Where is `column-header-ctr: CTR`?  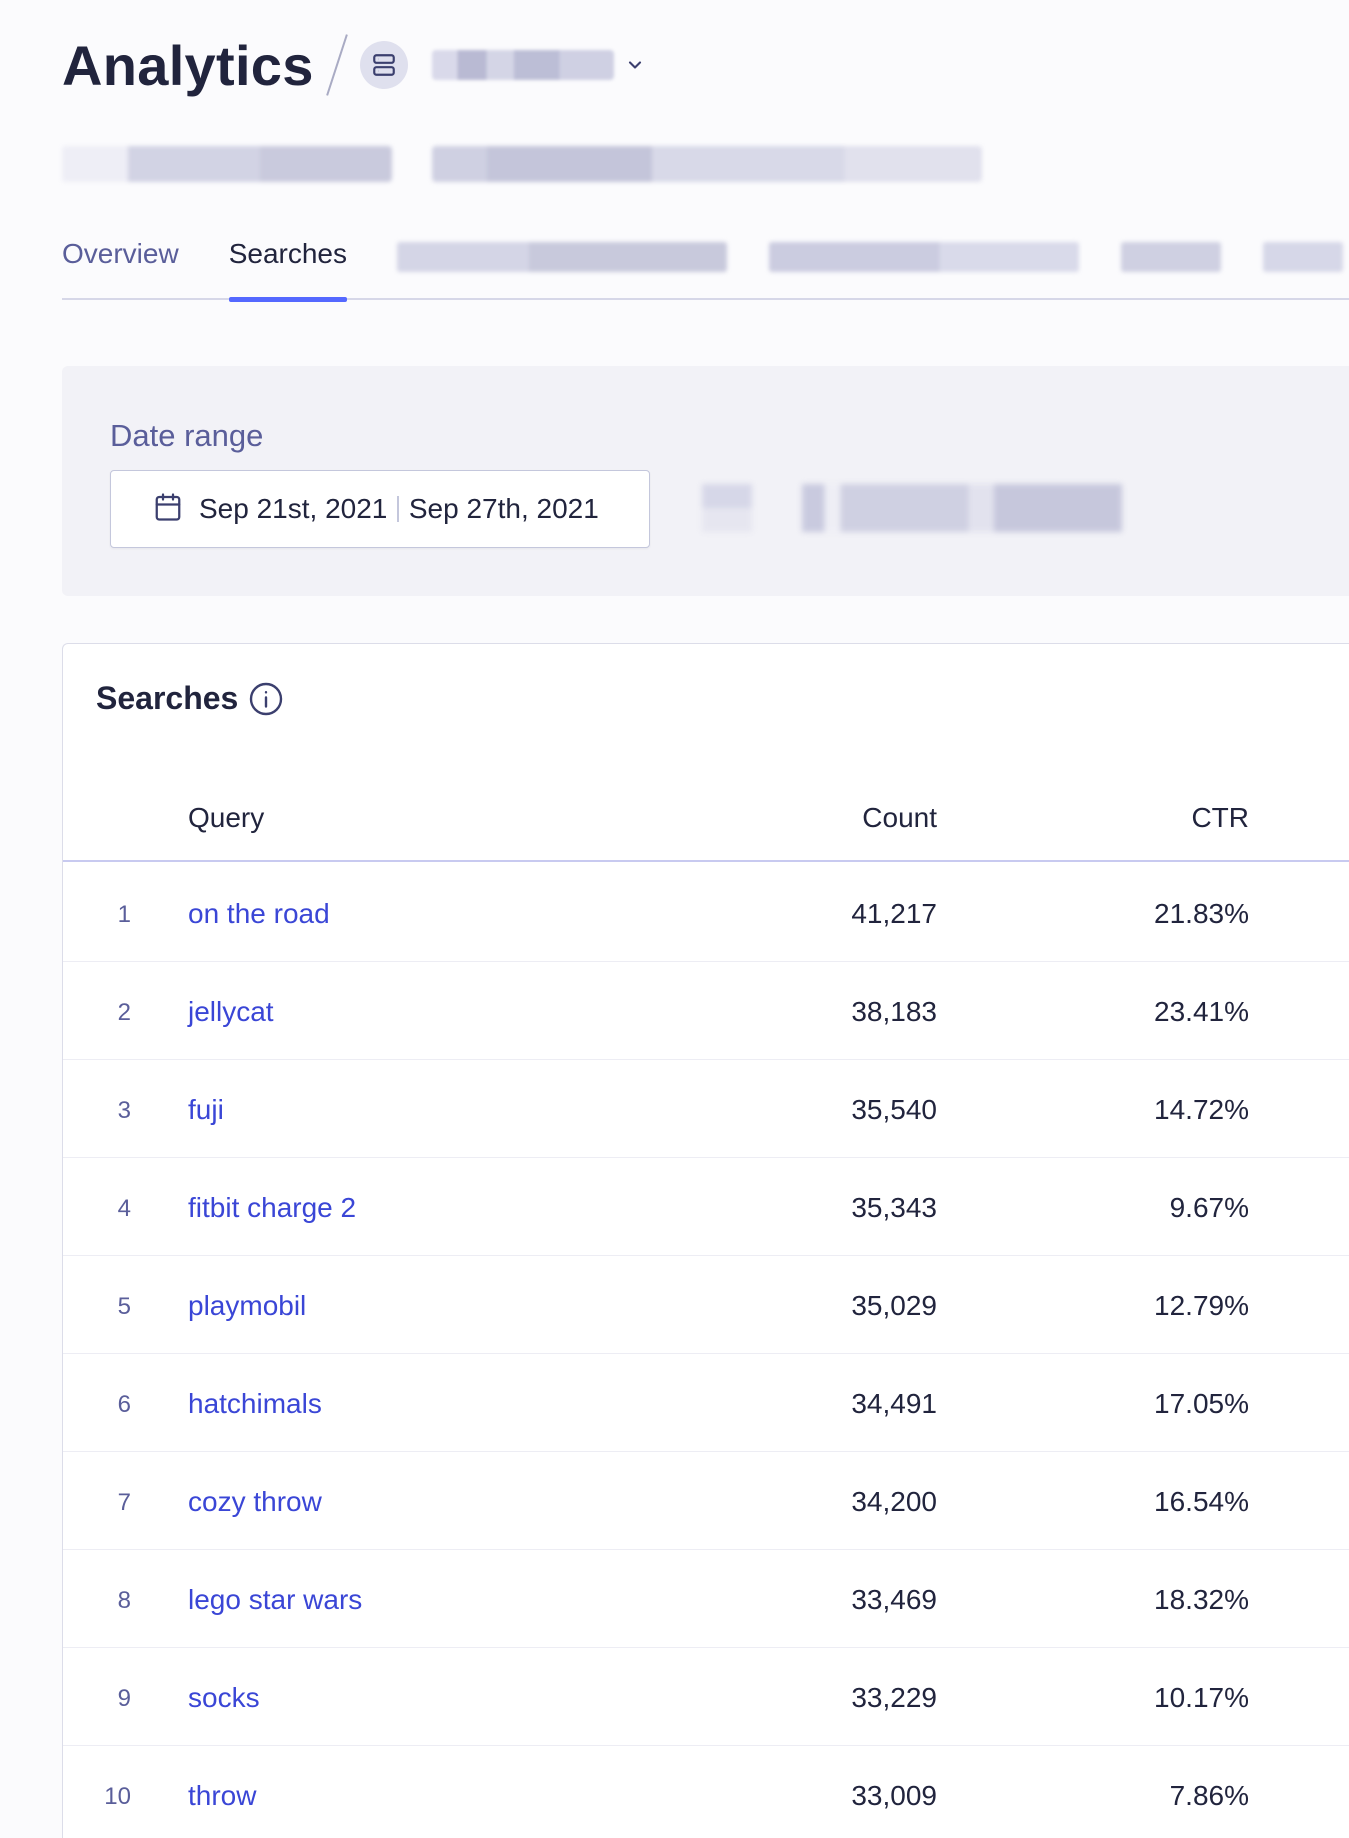
column-header-ctr: CTR is located at coordinates (1220, 818).